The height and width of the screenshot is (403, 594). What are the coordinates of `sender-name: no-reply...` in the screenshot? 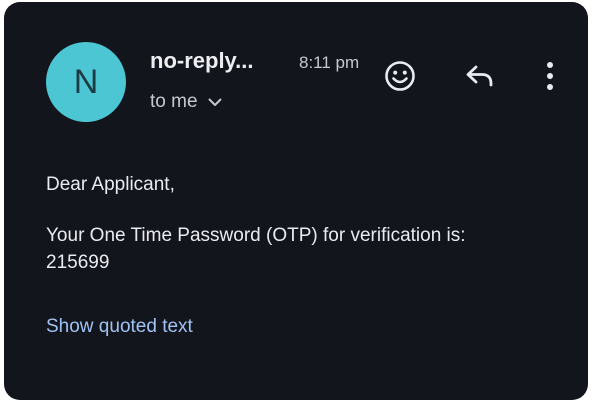 It's located at (202, 61).